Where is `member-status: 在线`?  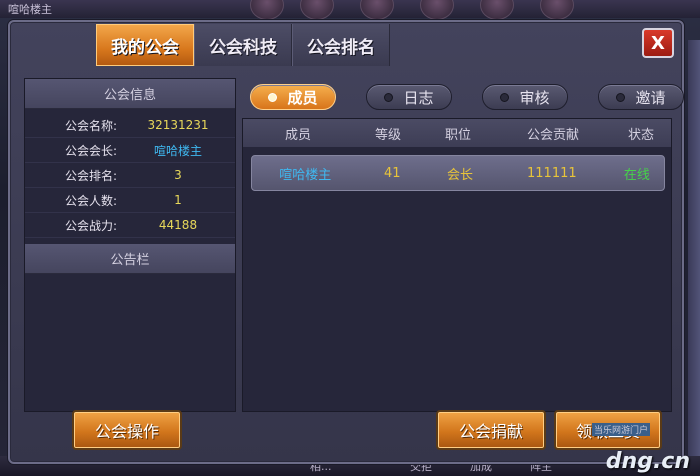 member-status: 在线 is located at coordinates (636, 175).